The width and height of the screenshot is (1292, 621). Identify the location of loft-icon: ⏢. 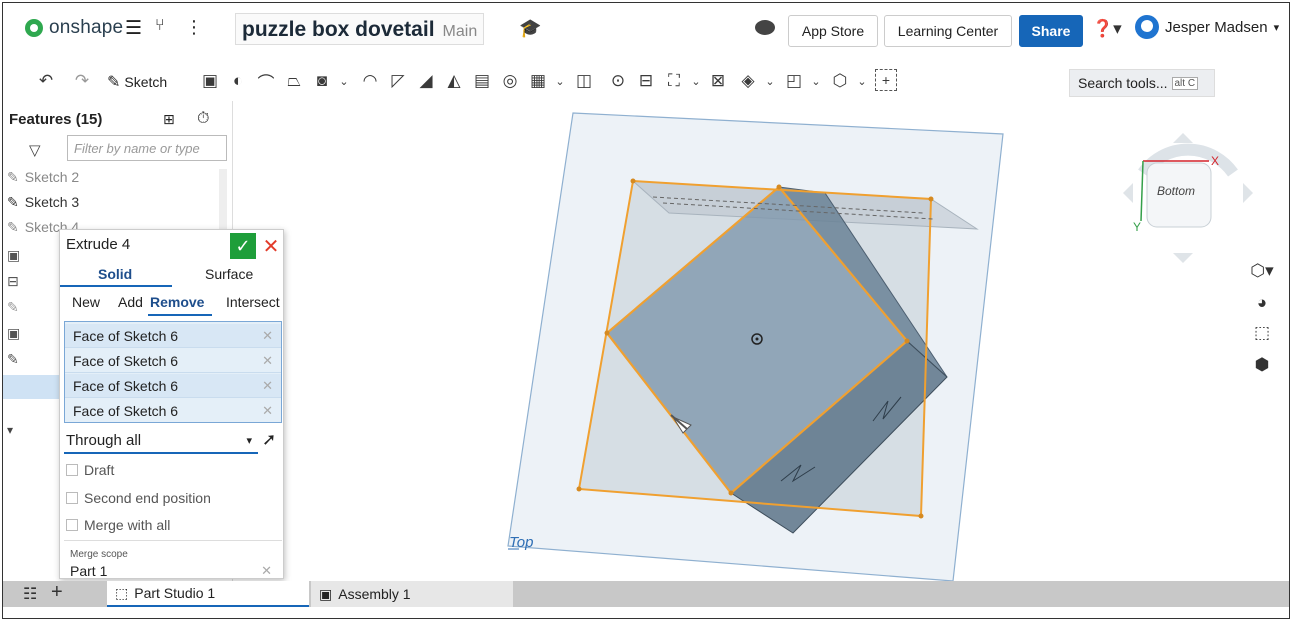
(294, 81).